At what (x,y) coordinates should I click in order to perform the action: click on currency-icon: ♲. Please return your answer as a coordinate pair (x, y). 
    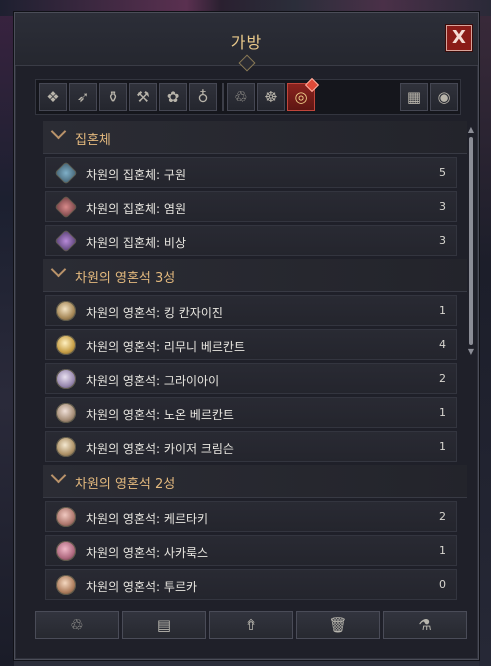
    Looking at the image, I should click on (241, 97).